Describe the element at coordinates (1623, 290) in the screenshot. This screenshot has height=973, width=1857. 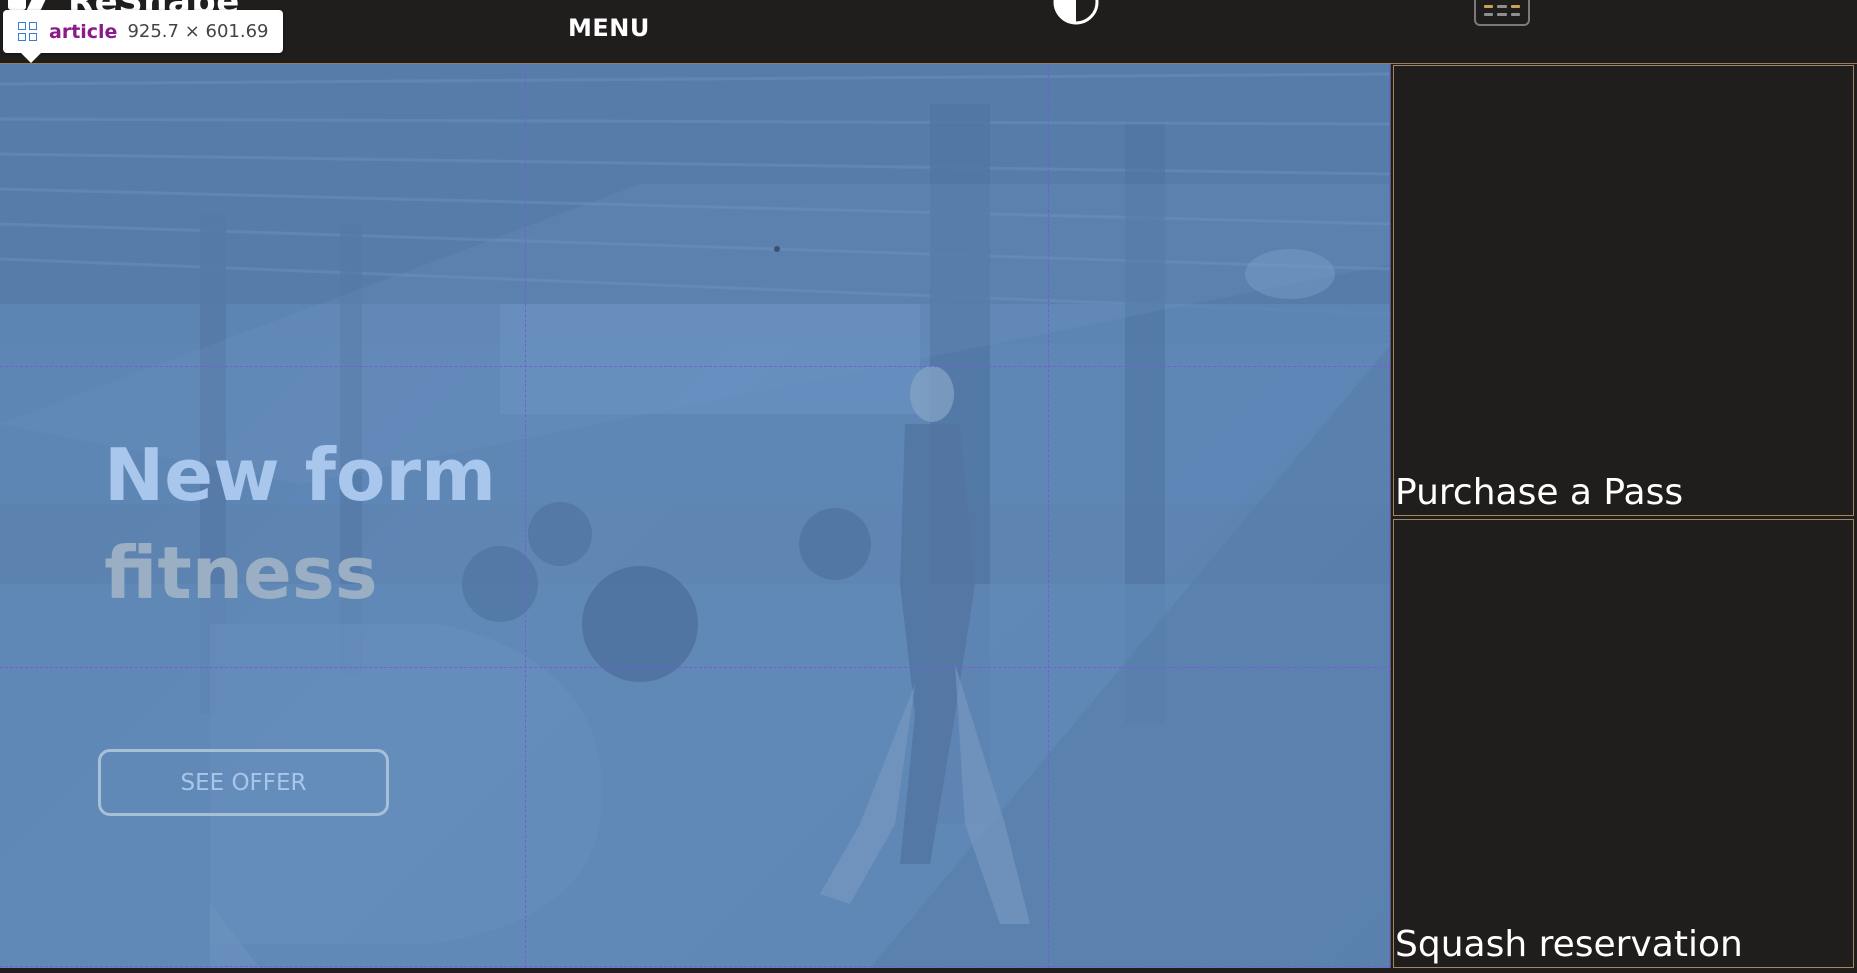
I see `purchase-pass-tile: Purchase a Pass` at that location.